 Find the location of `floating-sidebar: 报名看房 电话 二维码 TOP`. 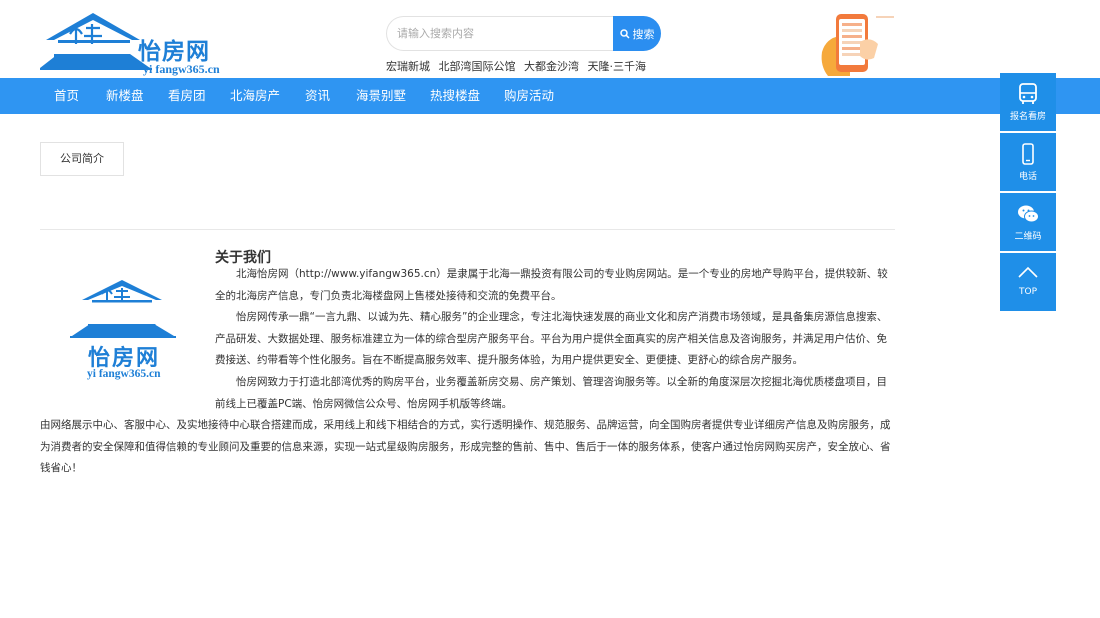

floating-sidebar: 报名看房 电话 二维码 TOP is located at coordinates (1028, 193).